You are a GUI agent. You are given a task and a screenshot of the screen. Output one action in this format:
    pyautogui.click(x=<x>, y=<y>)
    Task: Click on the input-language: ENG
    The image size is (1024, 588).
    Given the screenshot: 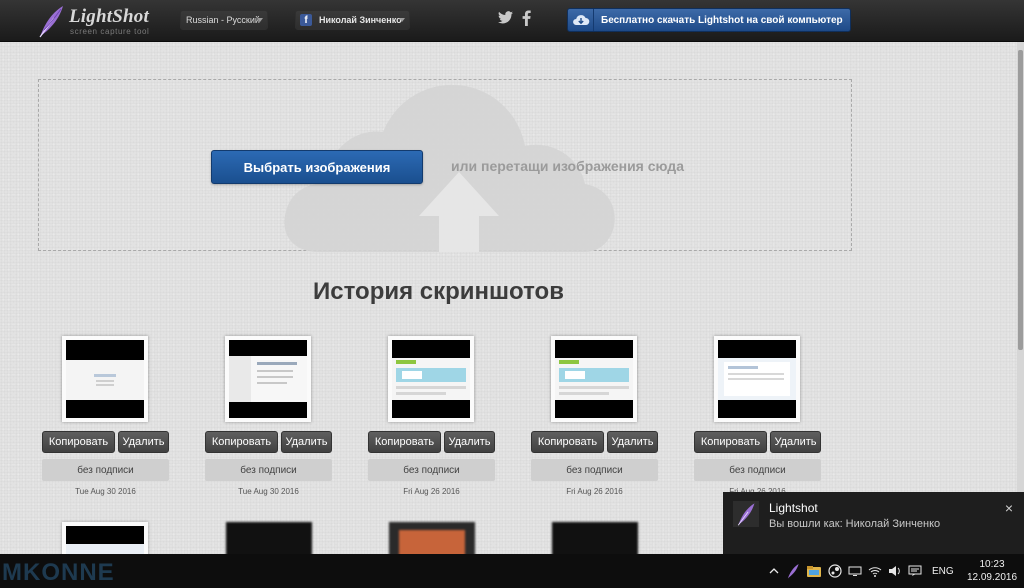 What is the action you would take?
    pyautogui.click(x=943, y=571)
    